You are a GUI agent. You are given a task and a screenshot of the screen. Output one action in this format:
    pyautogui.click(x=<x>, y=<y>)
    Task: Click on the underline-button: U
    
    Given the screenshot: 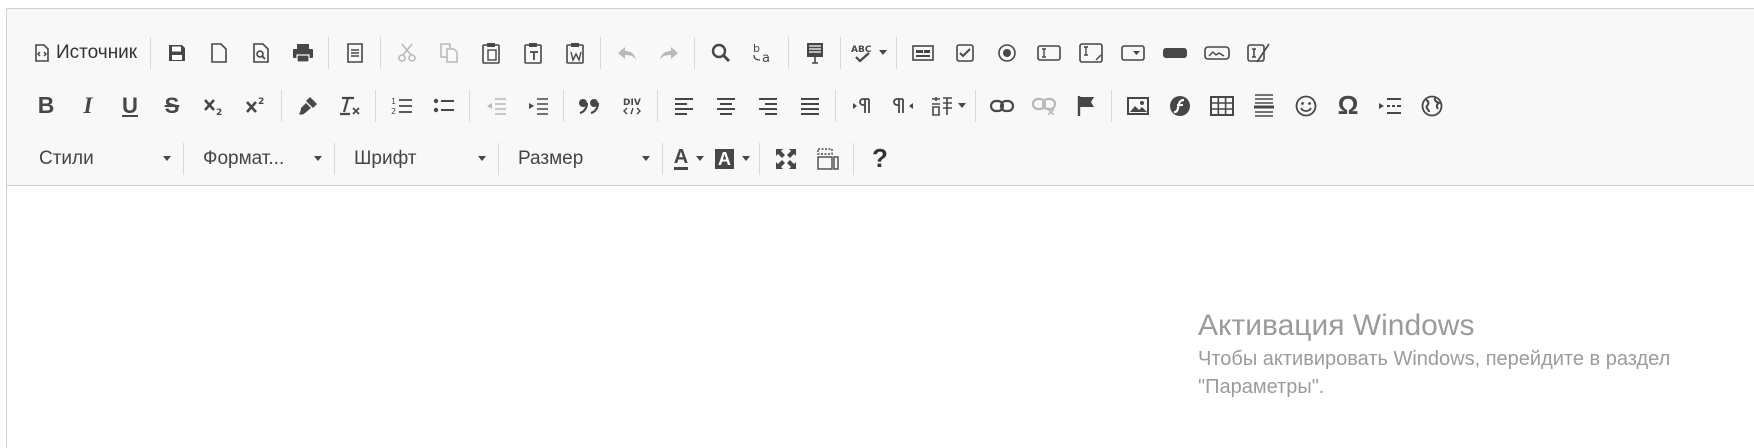 What is the action you would take?
    pyautogui.click(x=130, y=106)
    